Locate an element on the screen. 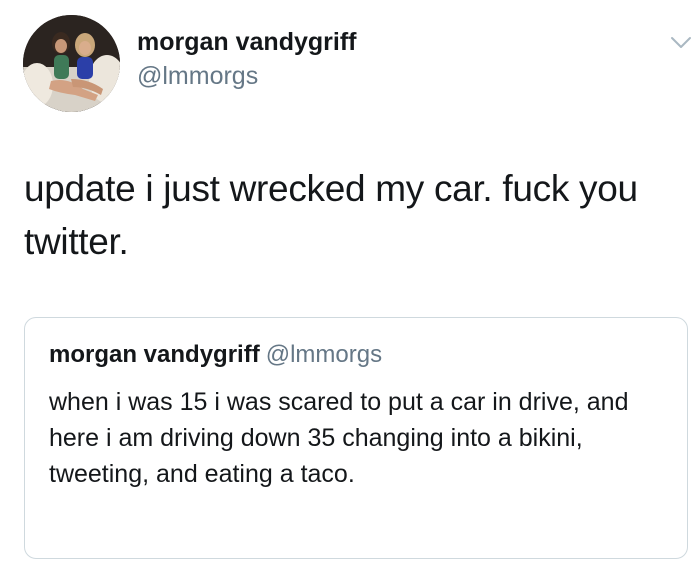 This screenshot has height=569, width=700. profile-photo is located at coordinates (71, 63).